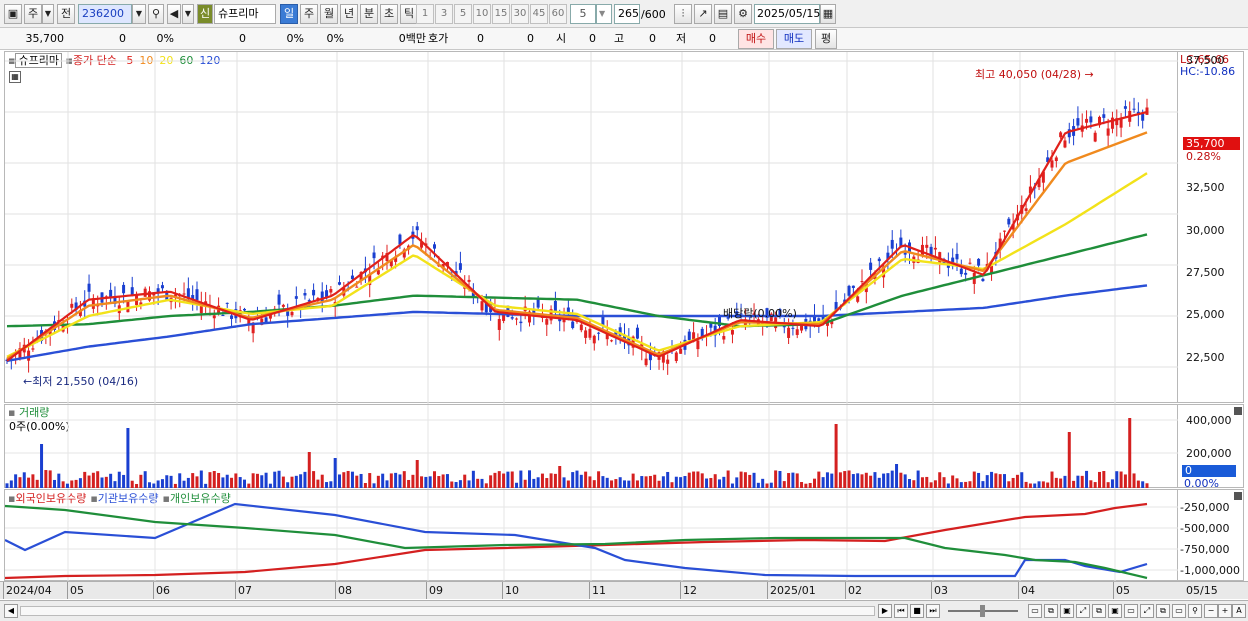 The width and height of the screenshot is (1248, 621). Describe the element at coordinates (1163, 611) in the screenshot. I see `tool-h-icon: ⧉` at that location.